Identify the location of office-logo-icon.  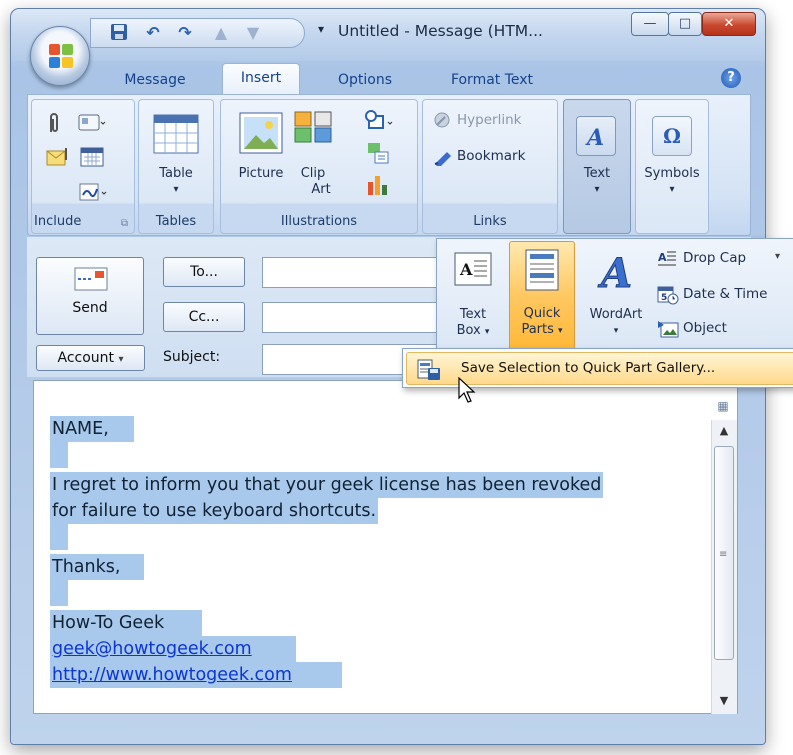
(61, 56).